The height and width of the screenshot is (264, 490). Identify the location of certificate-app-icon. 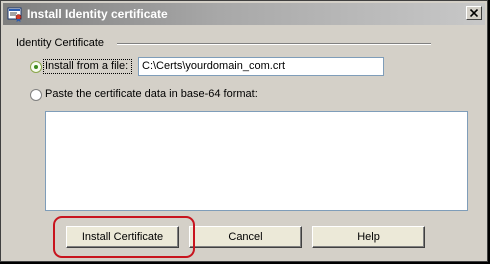
(15, 14).